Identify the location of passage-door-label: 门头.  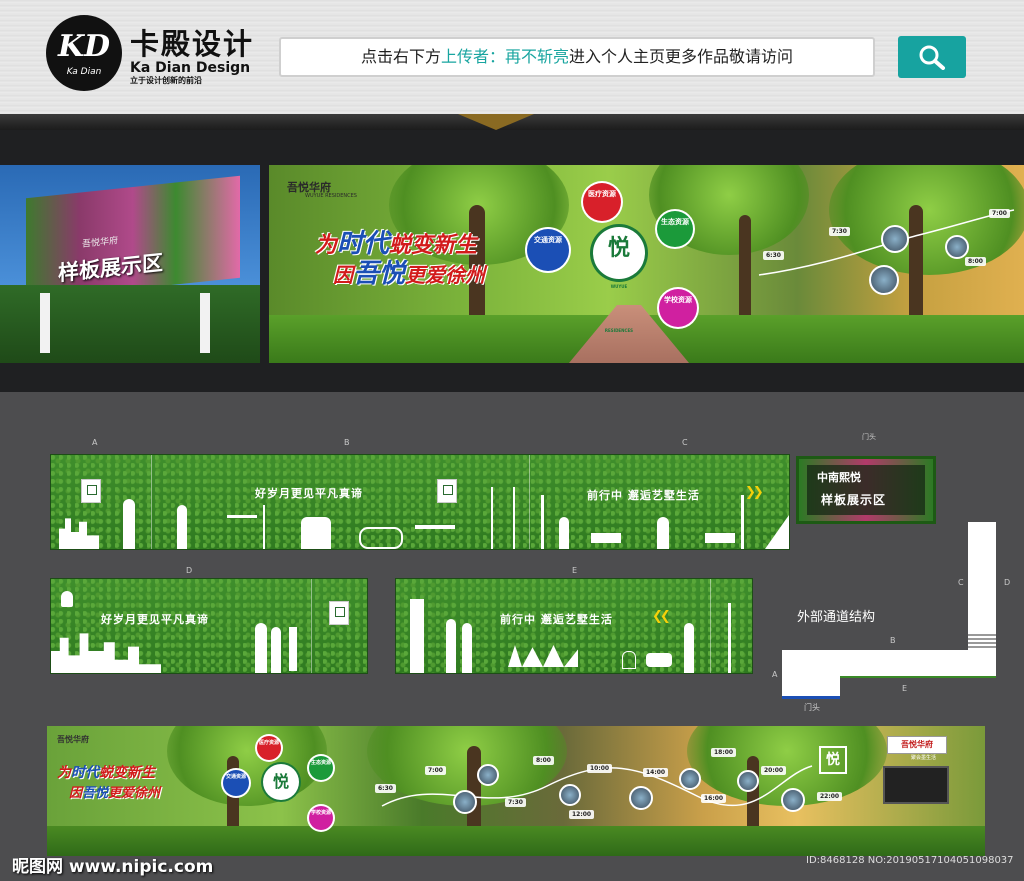
(812, 707).